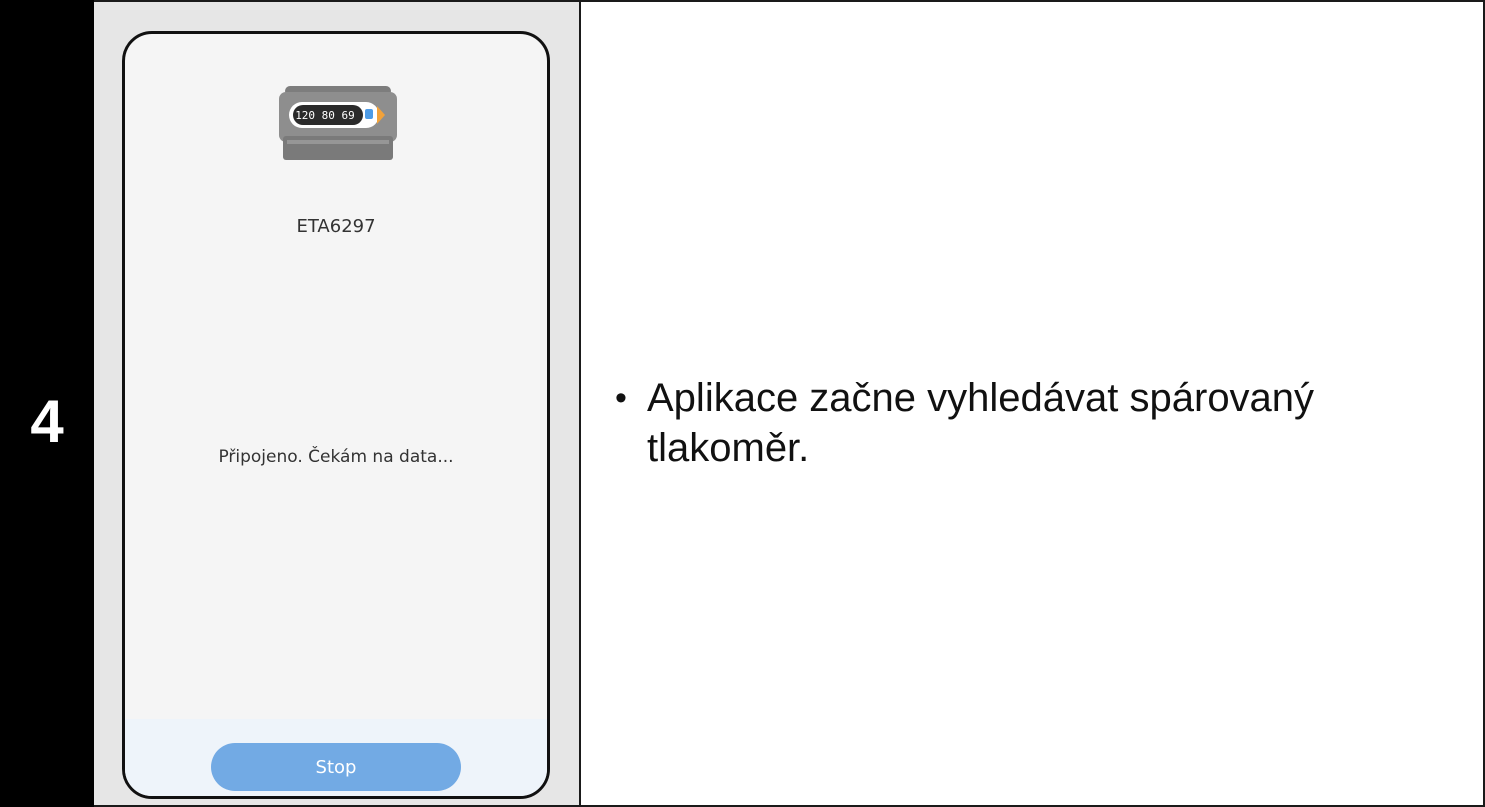  Describe the element at coordinates (336, 226) in the screenshot. I see `device-model-name: ETA6297` at that location.